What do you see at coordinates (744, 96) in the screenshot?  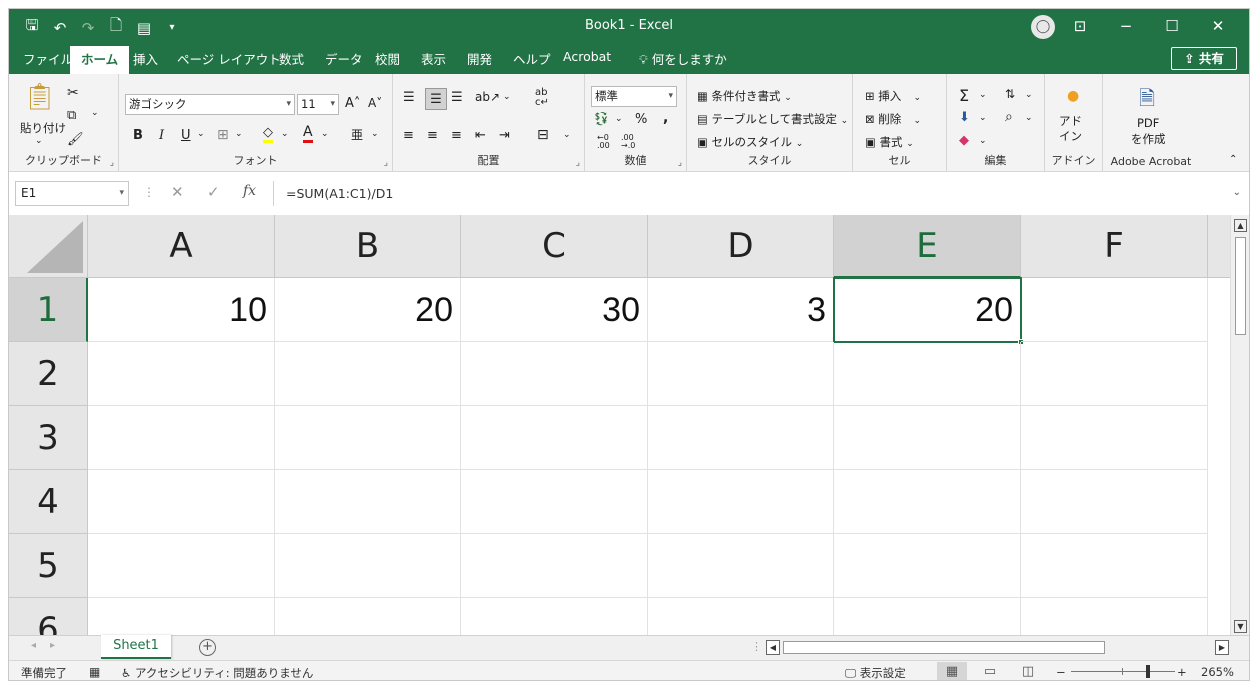 I see `conditional-formatting-button: ▦ 条件付き書式 ⌄` at bounding box center [744, 96].